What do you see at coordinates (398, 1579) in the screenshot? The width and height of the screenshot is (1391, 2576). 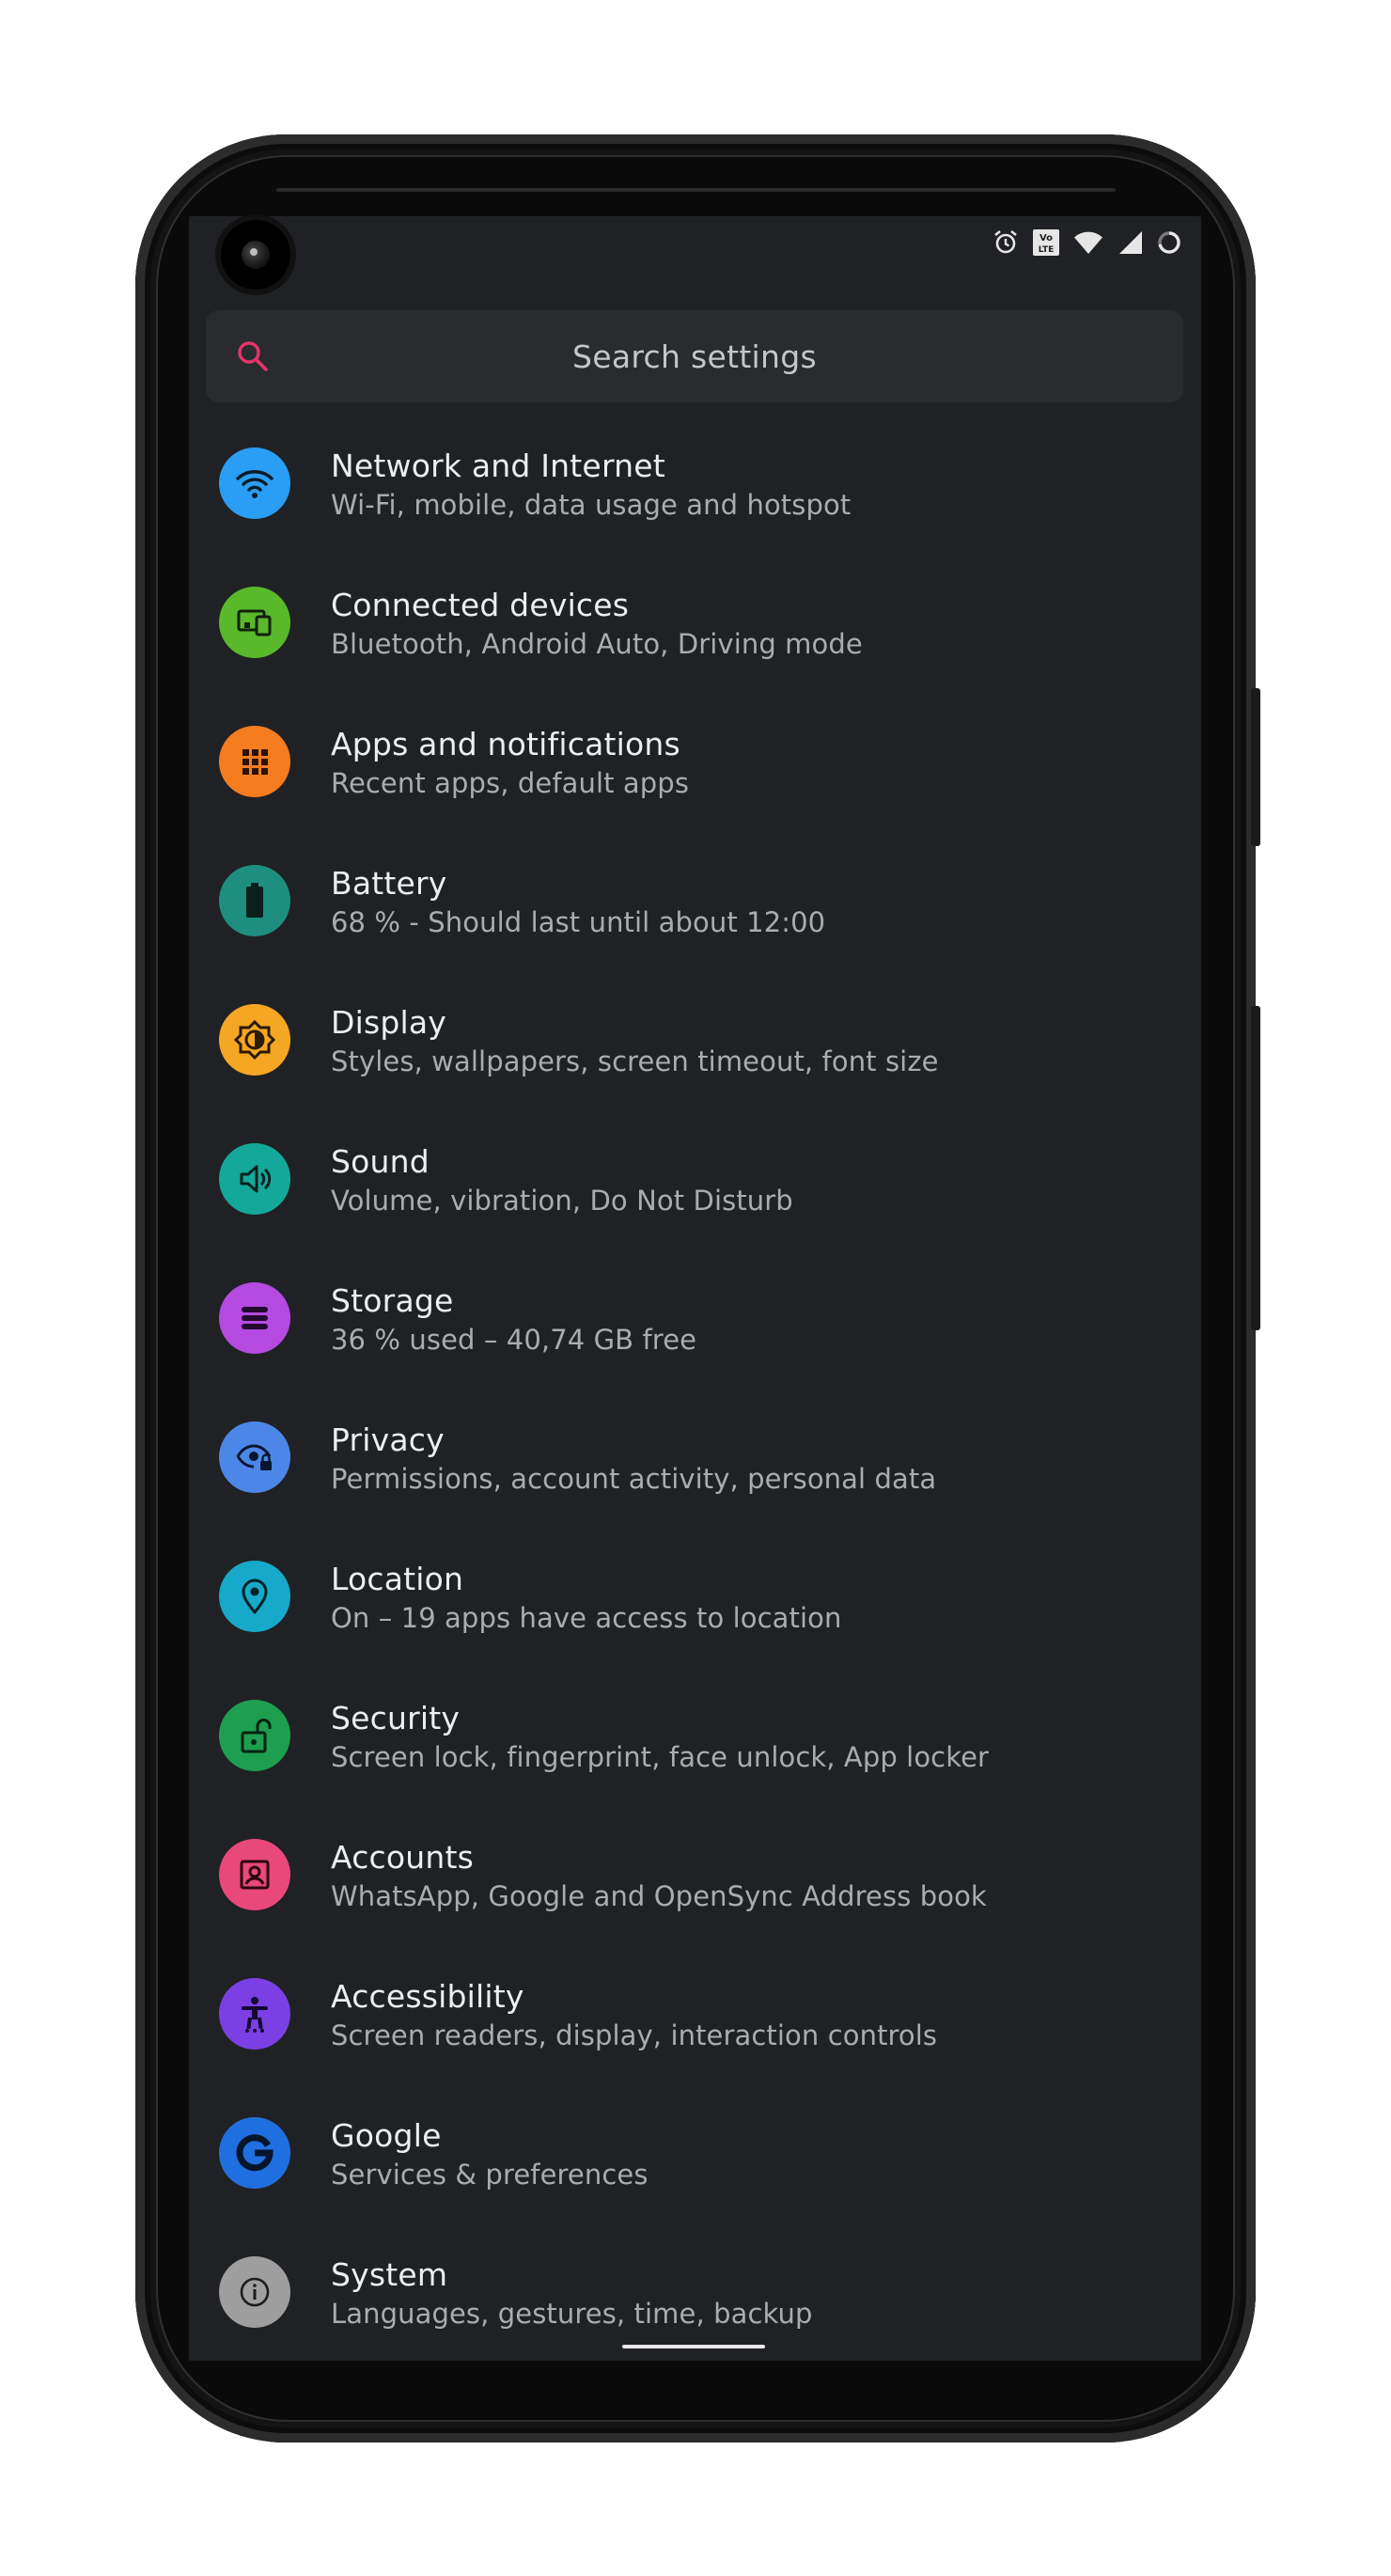 I see `settings-item-title: Location` at bounding box center [398, 1579].